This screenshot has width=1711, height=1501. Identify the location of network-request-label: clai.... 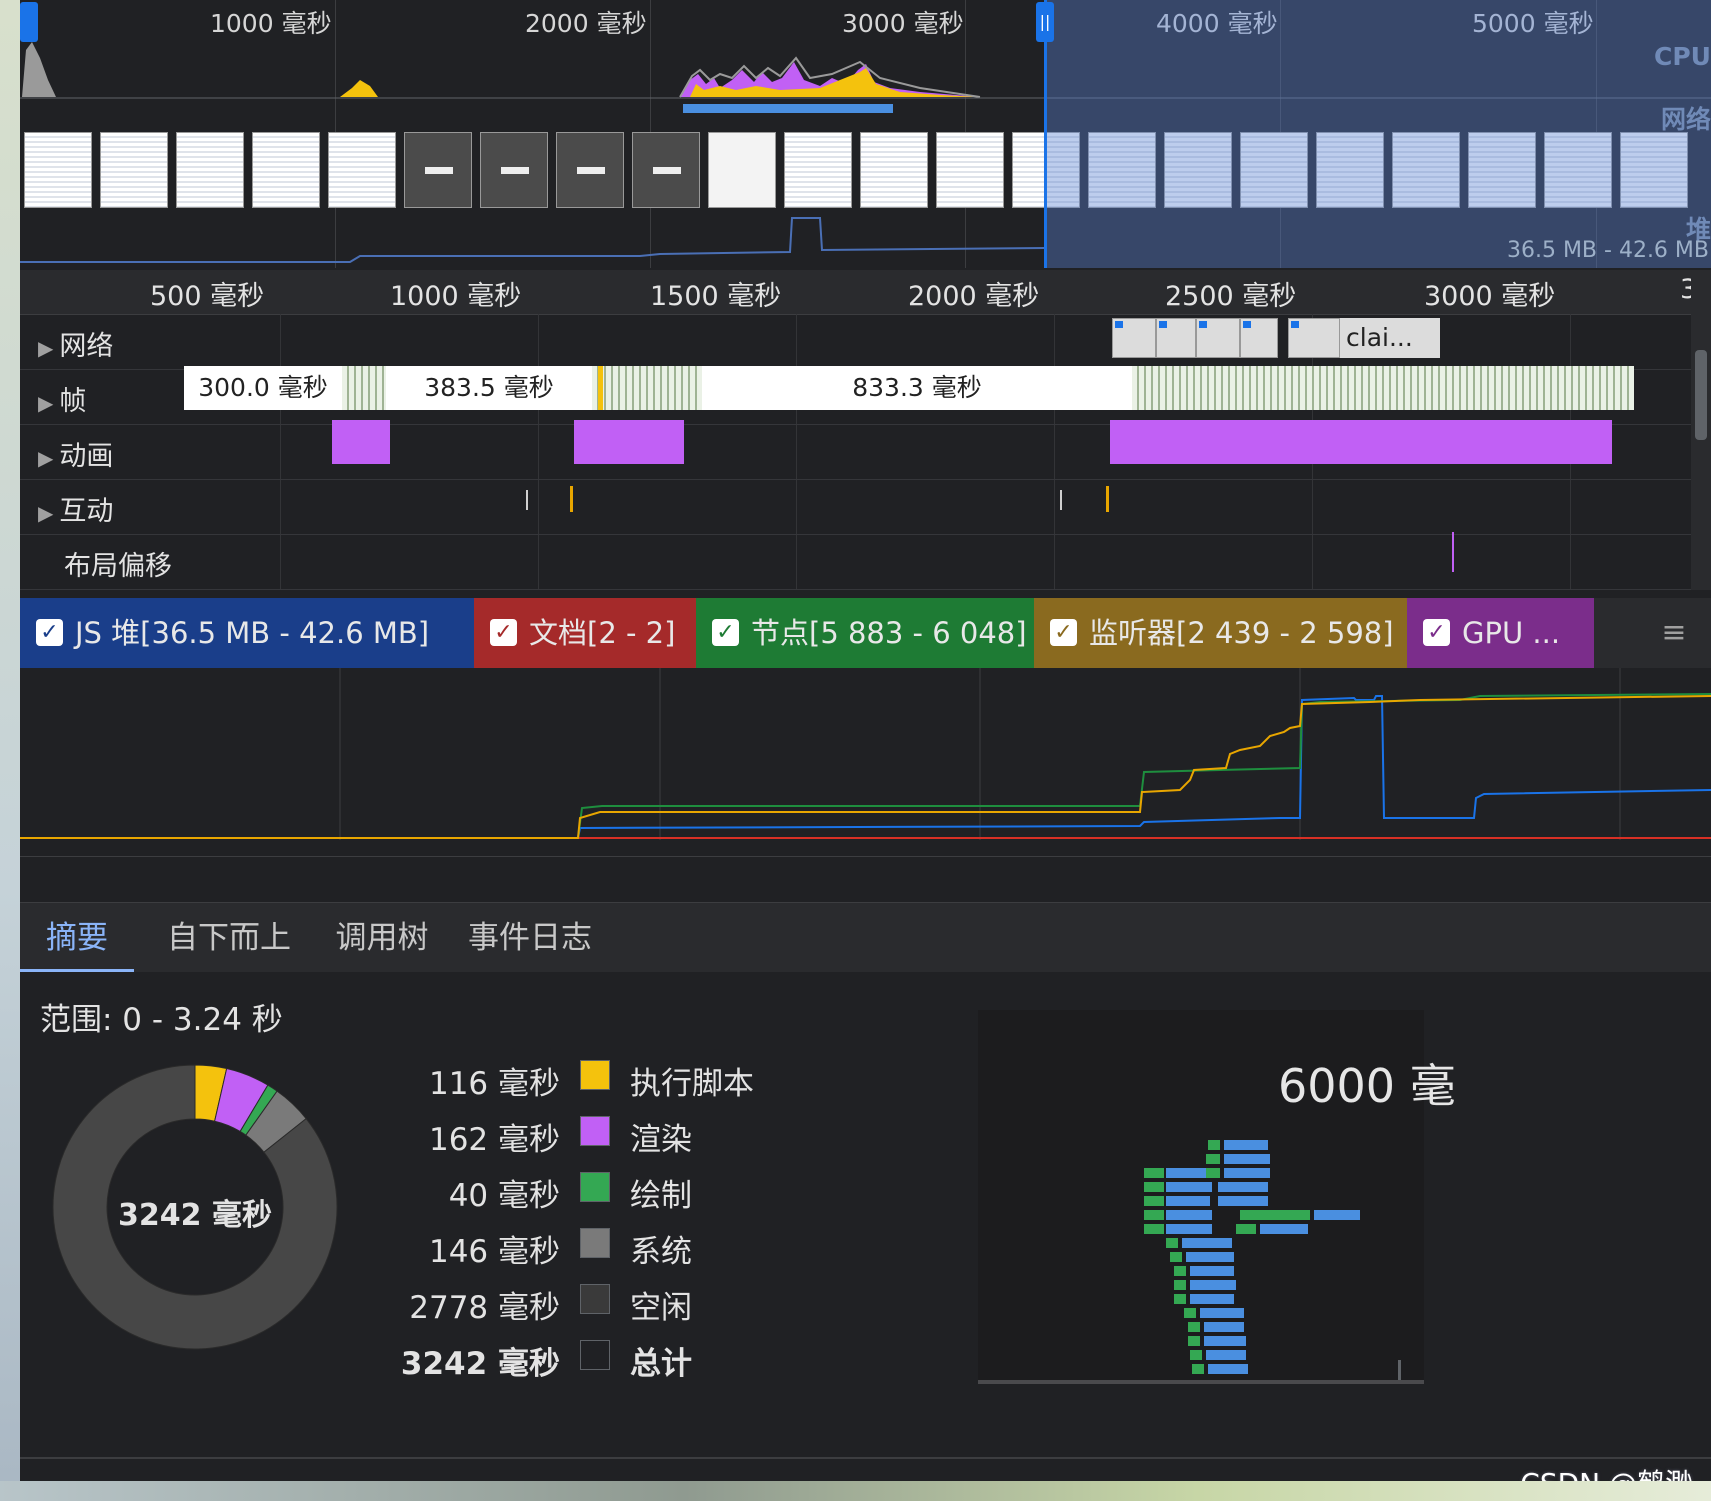
(1390, 338).